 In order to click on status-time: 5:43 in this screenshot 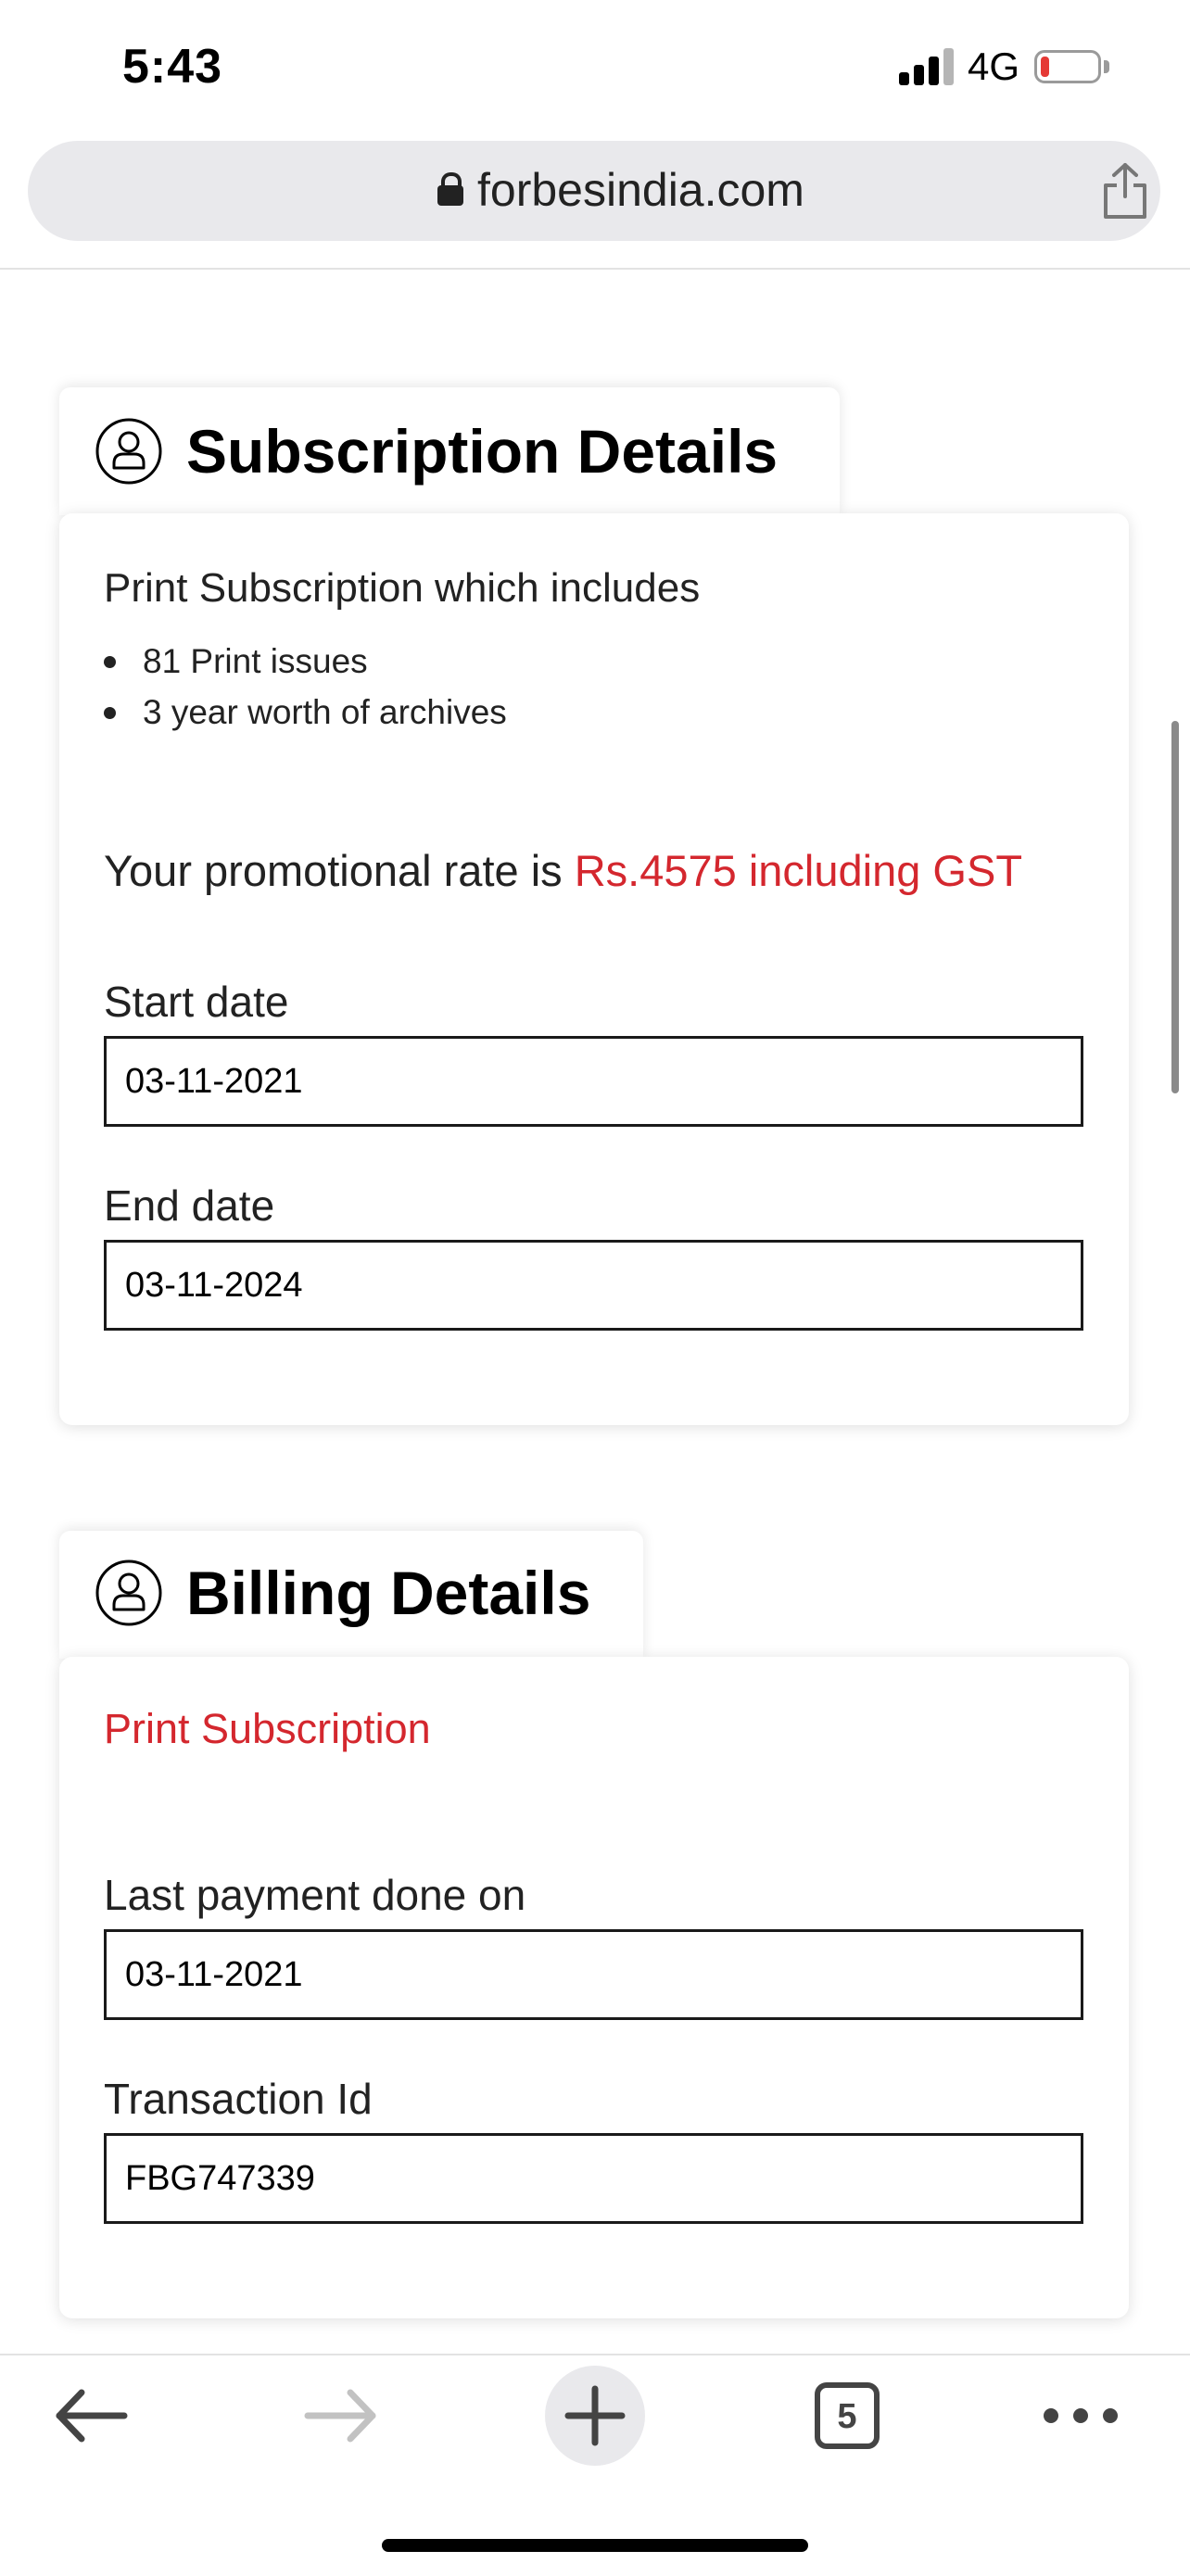, I will do `click(172, 67)`.